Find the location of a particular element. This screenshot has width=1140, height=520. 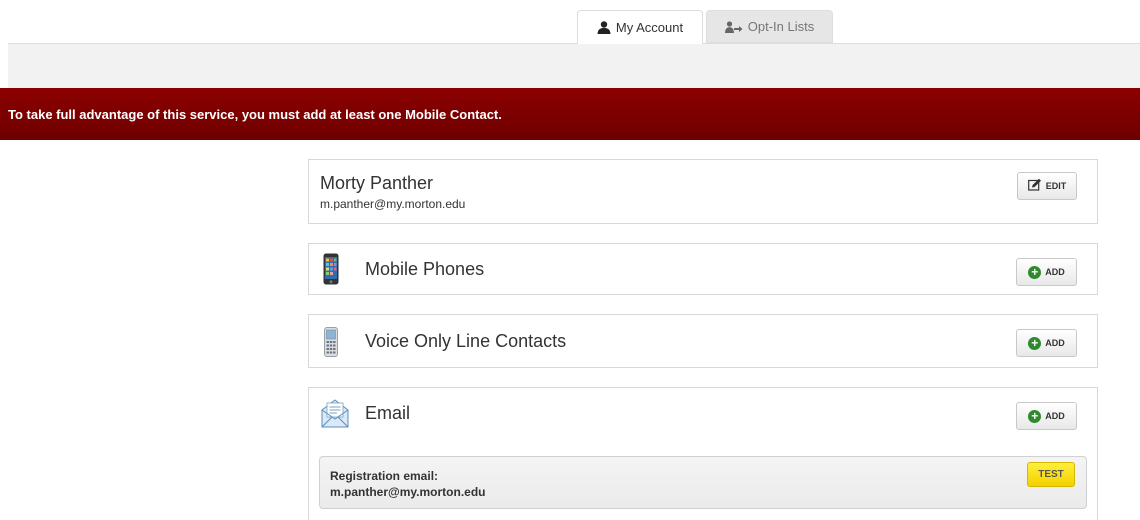

tab-my-account: My Account is located at coordinates (640, 27).